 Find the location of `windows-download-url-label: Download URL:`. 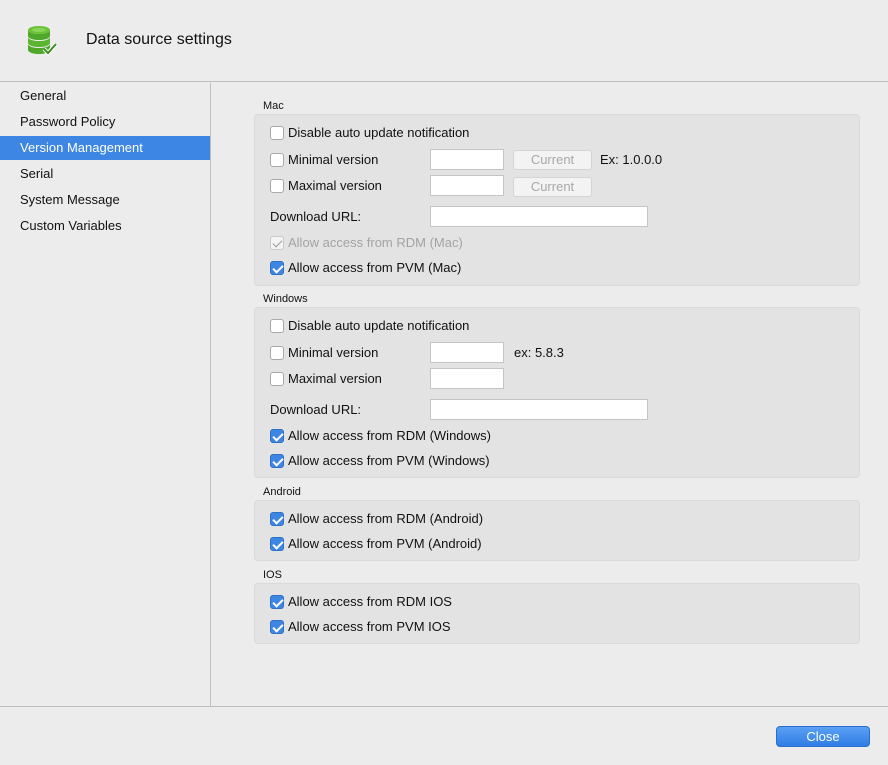

windows-download-url-label: Download URL: is located at coordinates (316, 409).